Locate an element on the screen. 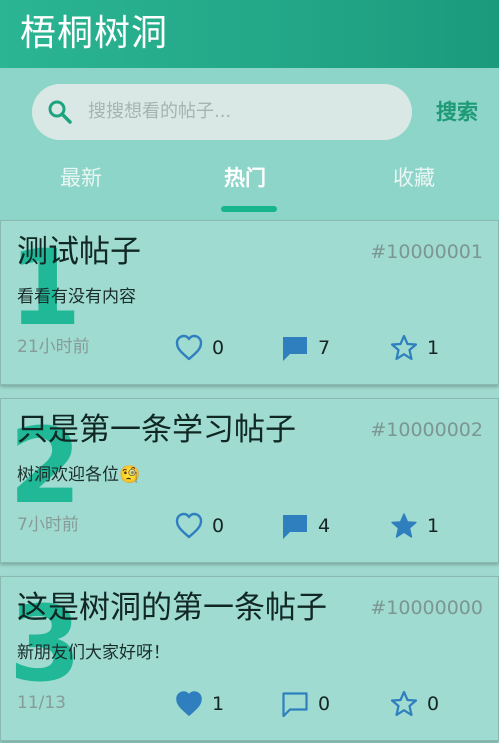  comment-count: 7 is located at coordinates (324, 348).